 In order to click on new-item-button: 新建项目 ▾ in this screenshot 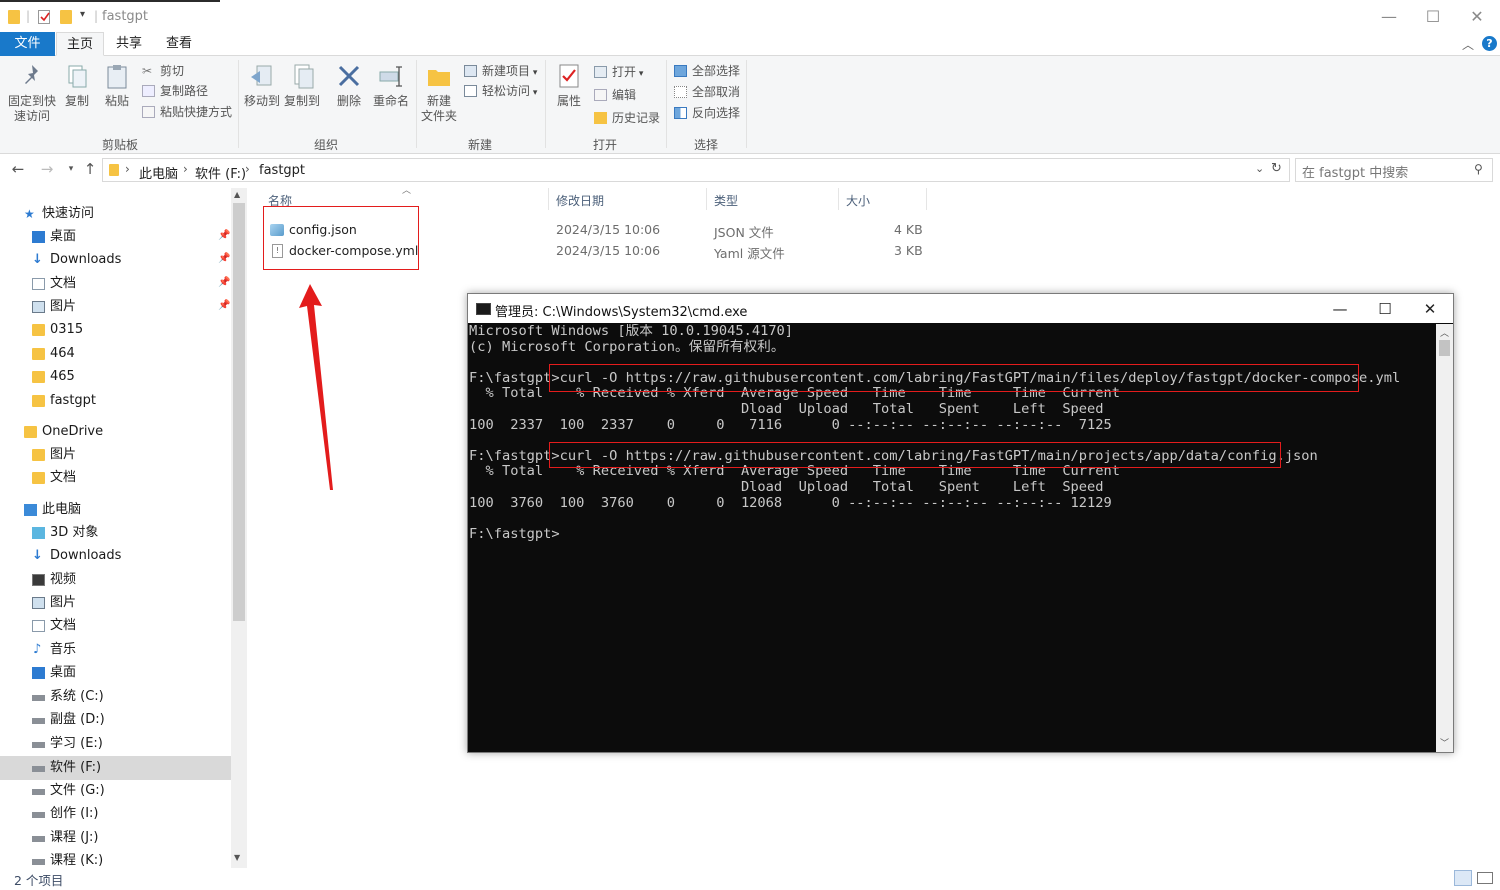, I will do `click(500, 71)`.